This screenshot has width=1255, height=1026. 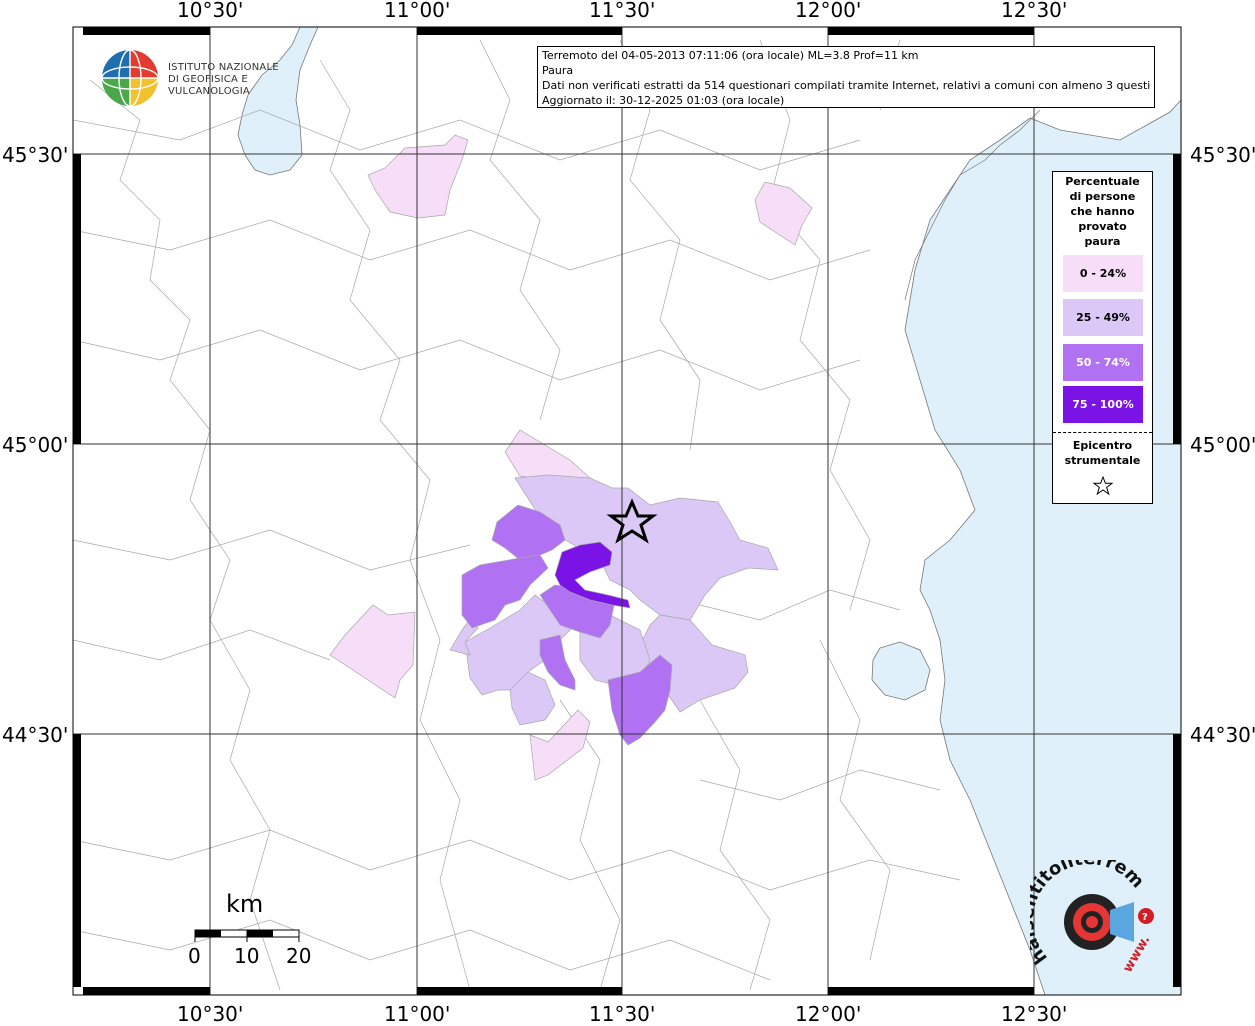 I want to click on lat-label-right-3: 44°30', so click(x=1222, y=735).